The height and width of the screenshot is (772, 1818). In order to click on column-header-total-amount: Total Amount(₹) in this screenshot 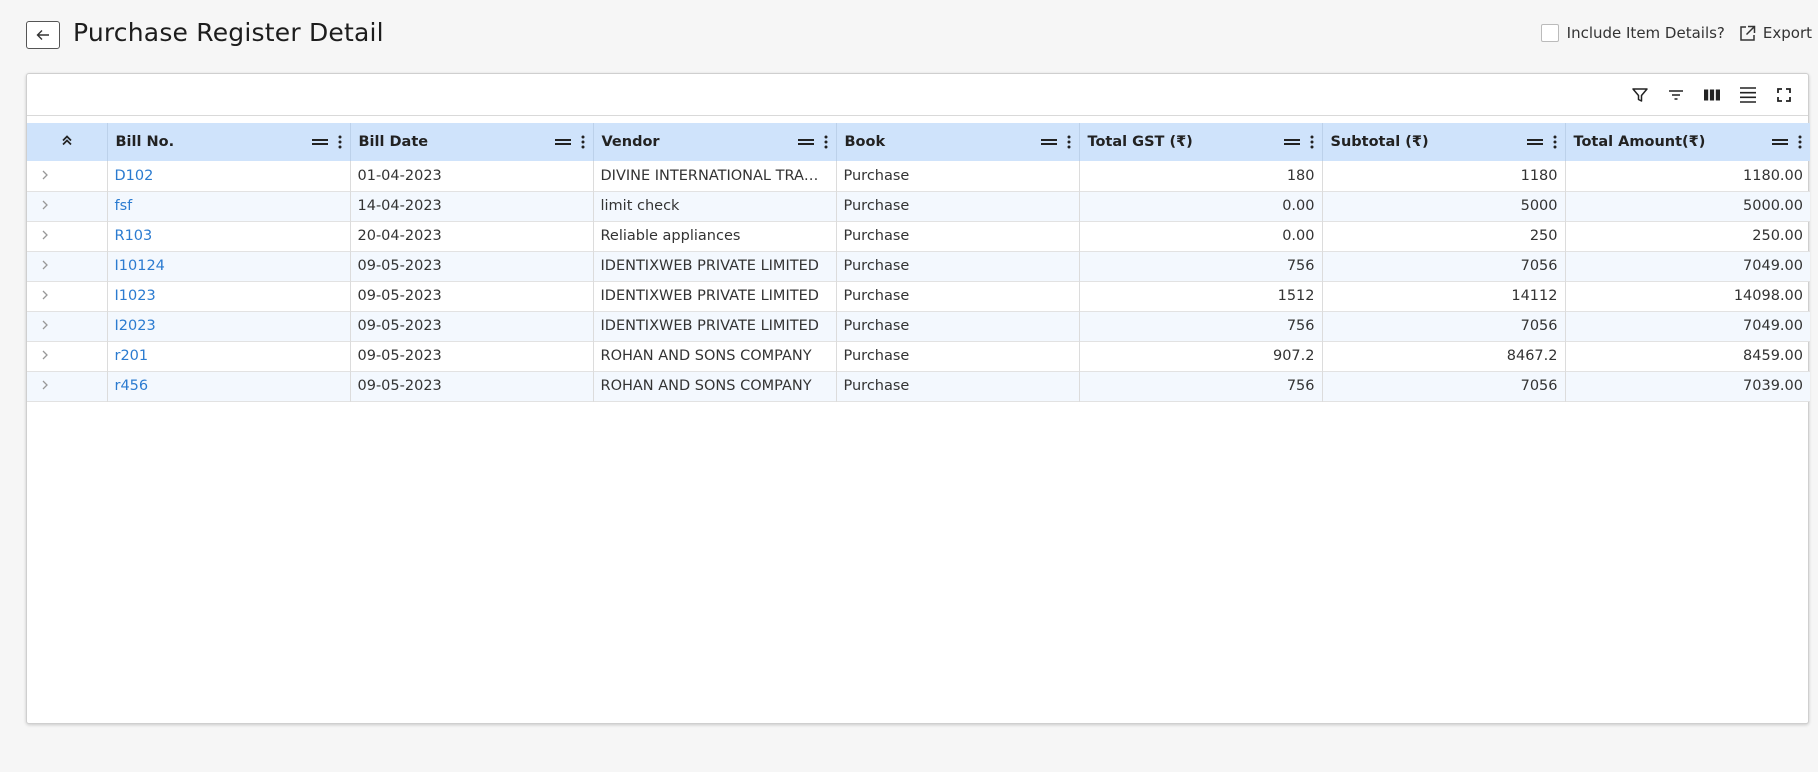, I will do `click(1687, 142)`.